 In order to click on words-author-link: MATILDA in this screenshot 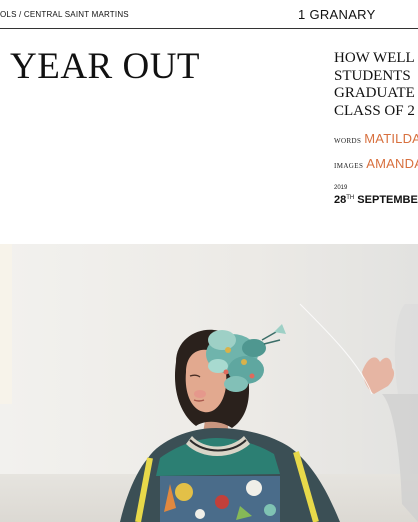, I will do `click(391, 138)`.